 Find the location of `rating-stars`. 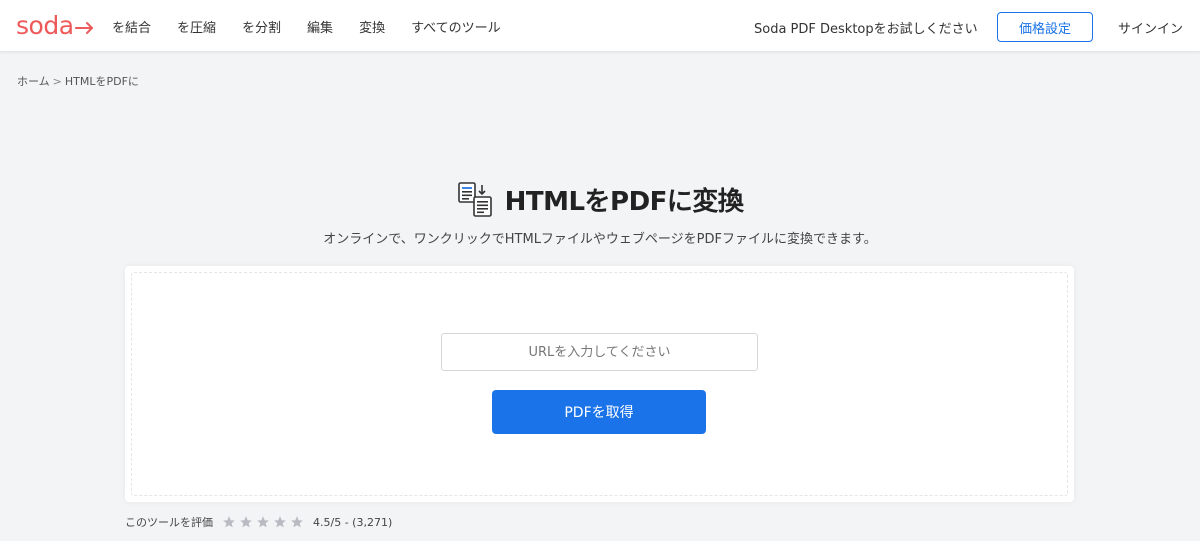

rating-stars is located at coordinates (263, 522).